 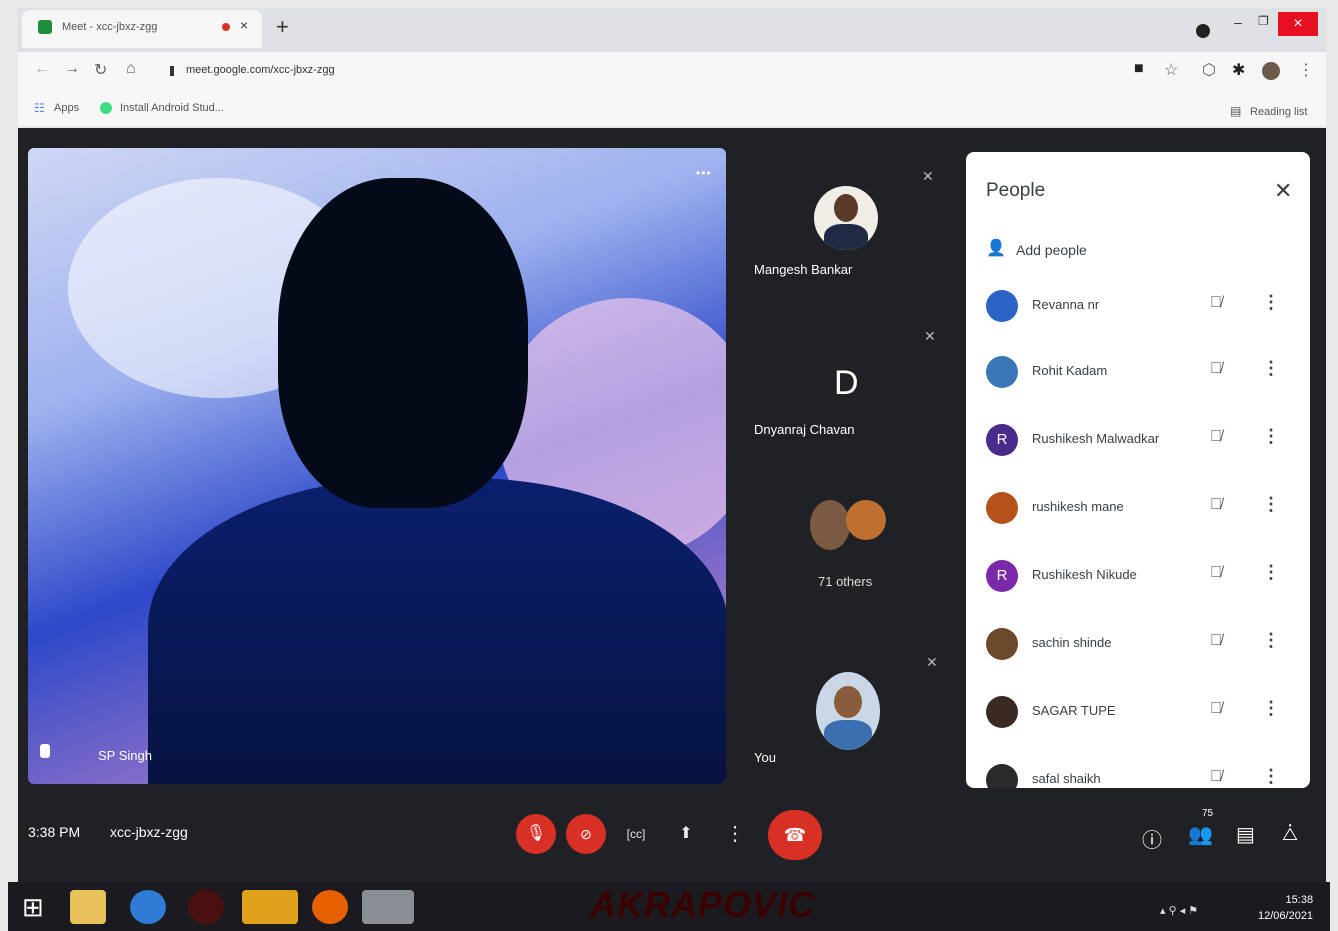 I want to click on tile-more-icon: •••, so click(x=704, y=173).